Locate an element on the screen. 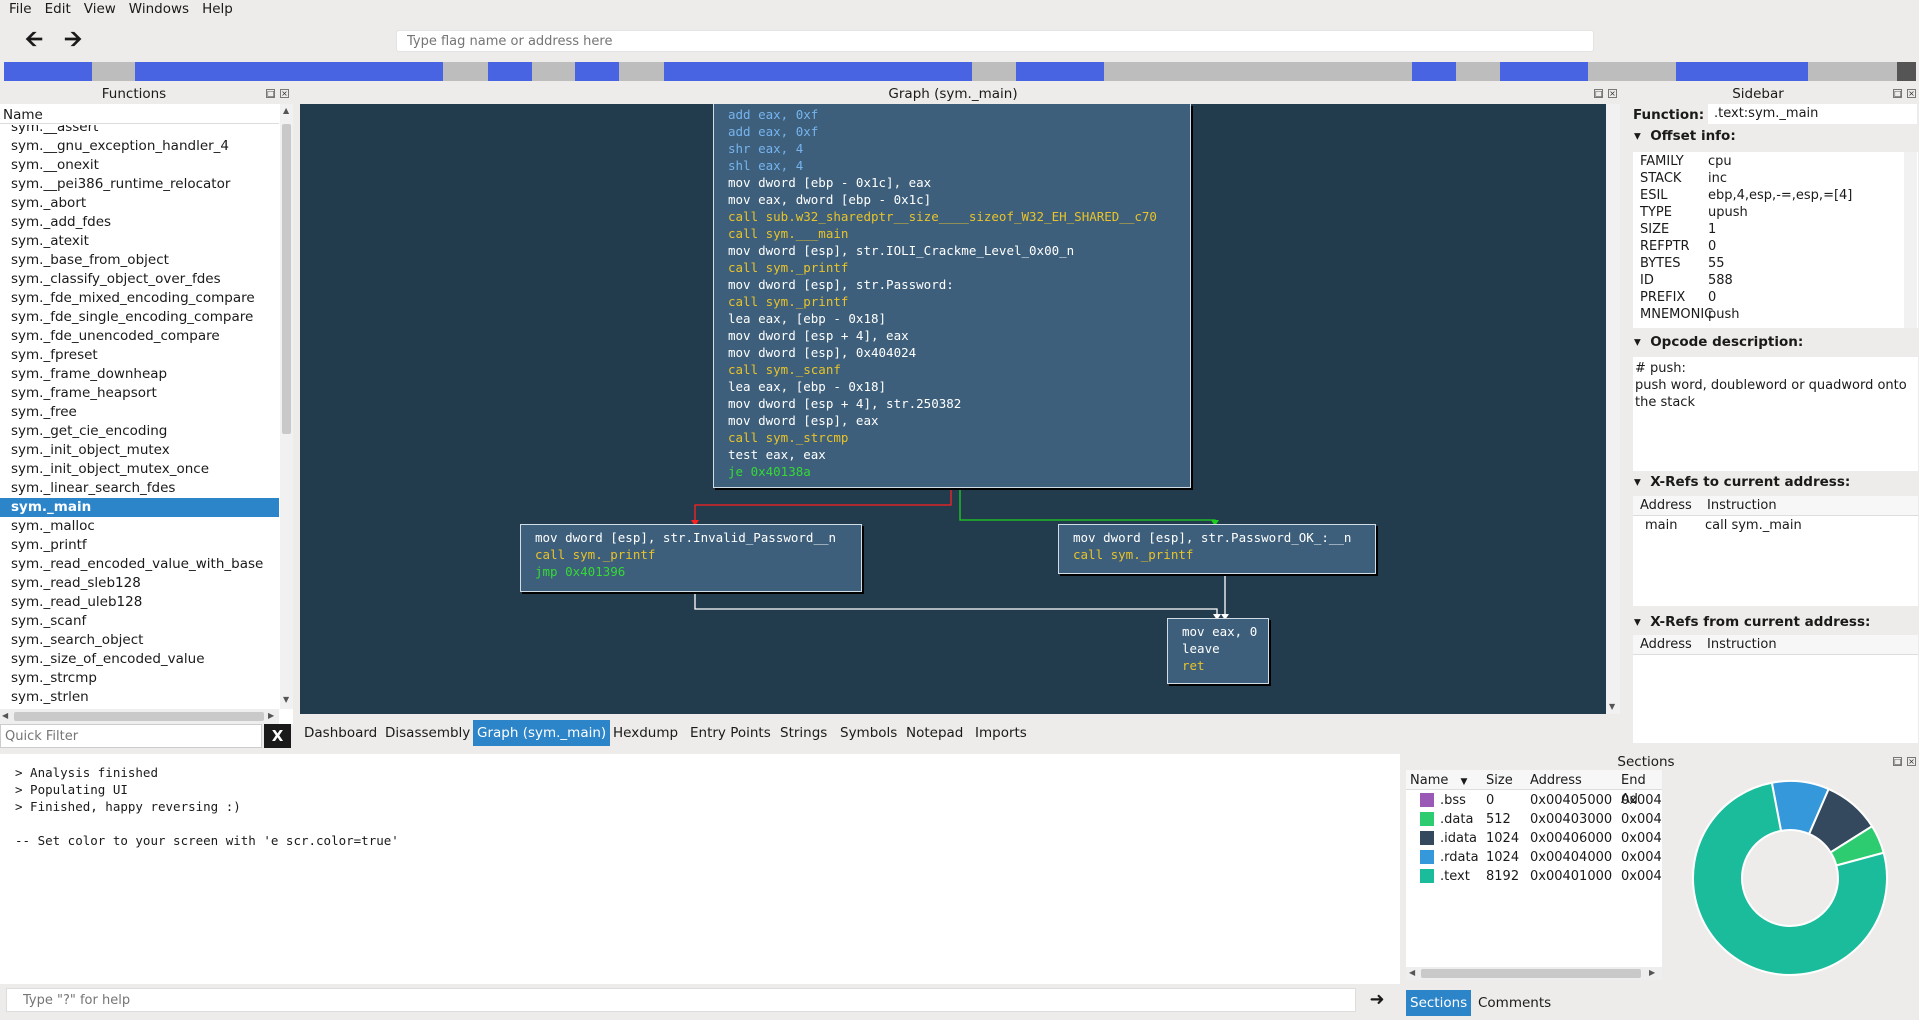  tab-comments: Comments is located at coordinates (1514, 1003).